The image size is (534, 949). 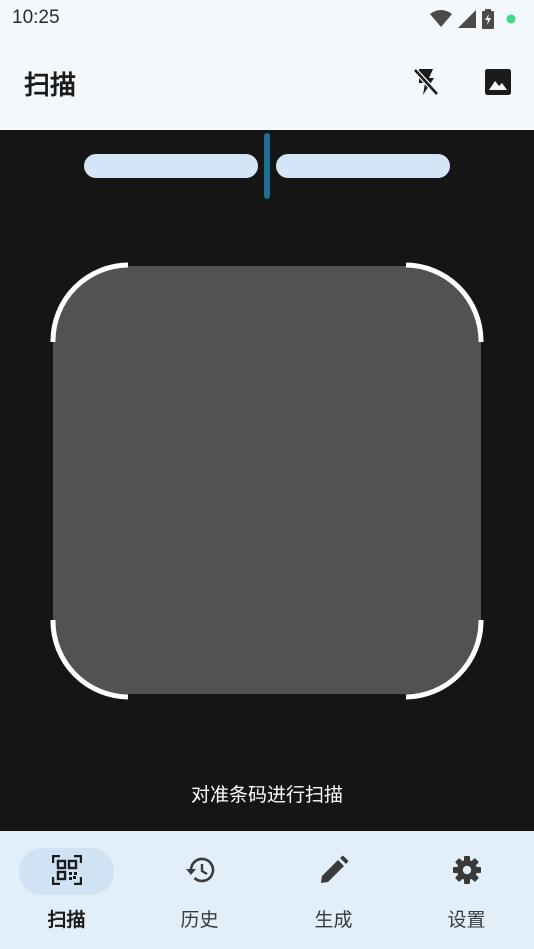 I want to click on gallery-image-icon, so click(x=498, y=84).